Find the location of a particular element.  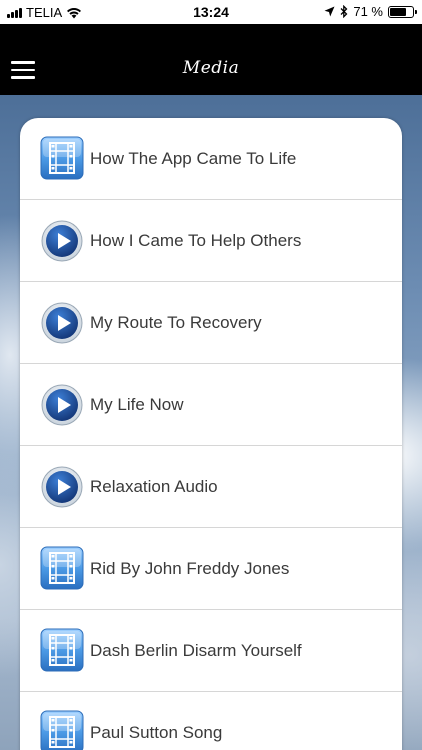

media-list-item: Dash Berlin Disarm Yourself is located at coordinates (211, 651).